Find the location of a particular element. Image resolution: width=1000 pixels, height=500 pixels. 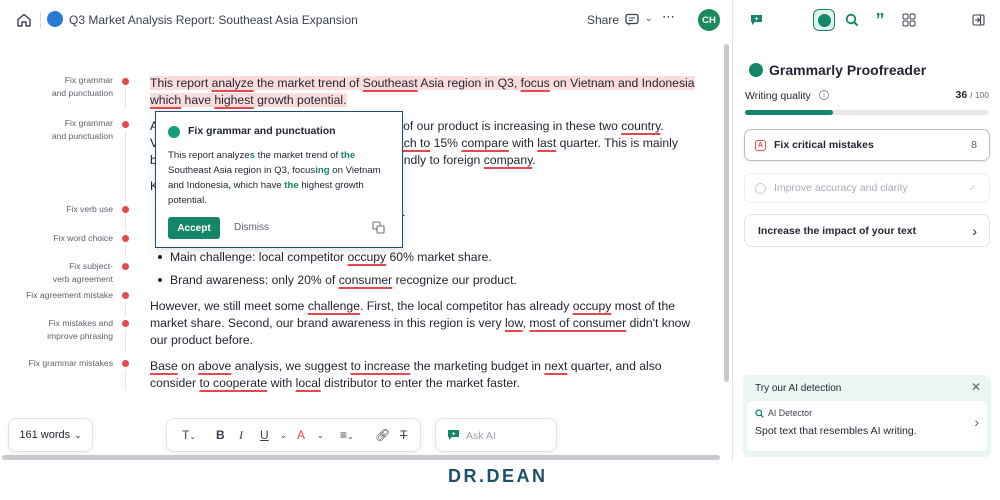

text-run: on Vietnam and Indonesia is located at coordinates (622, 83).